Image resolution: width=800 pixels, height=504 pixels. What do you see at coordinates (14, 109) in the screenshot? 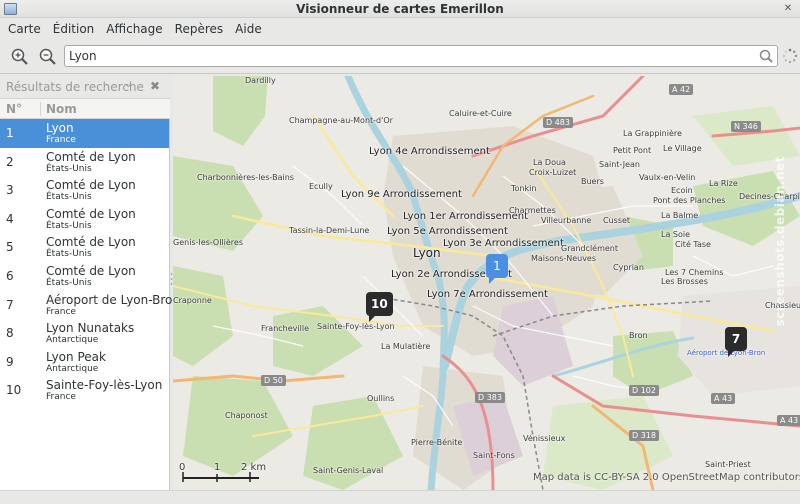
I see `column-no: N°` at bounding box center [14, 109].